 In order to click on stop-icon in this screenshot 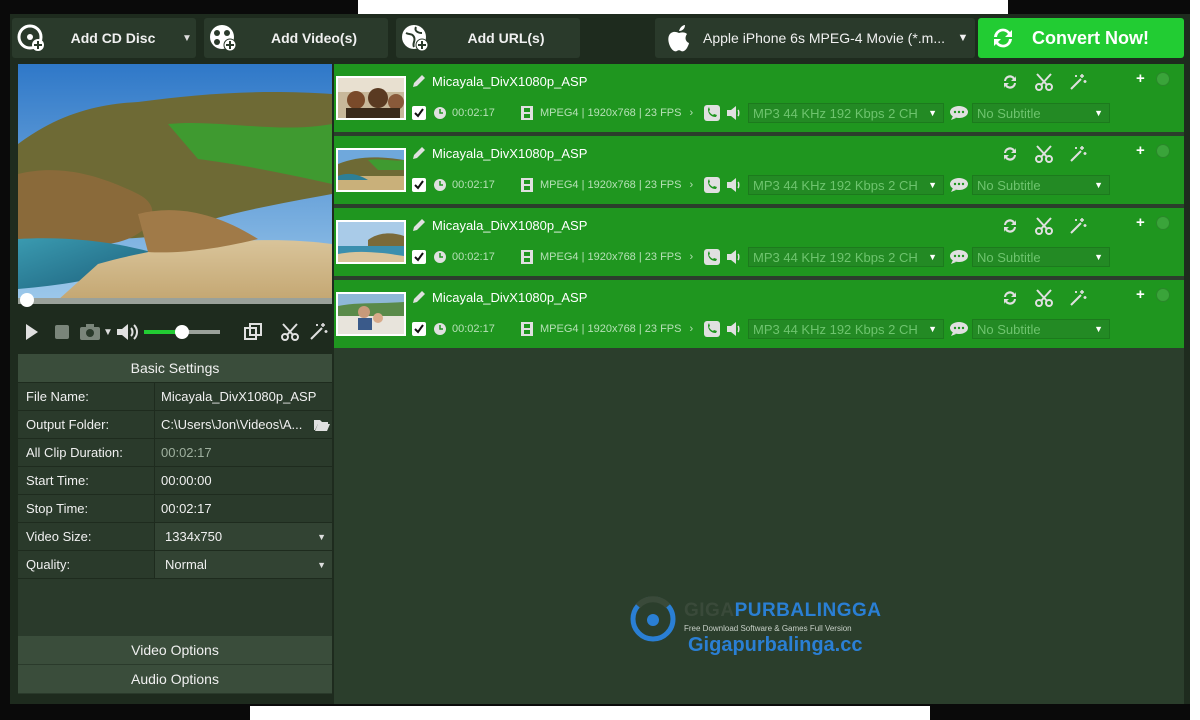, I will do `click(62, 332)`.